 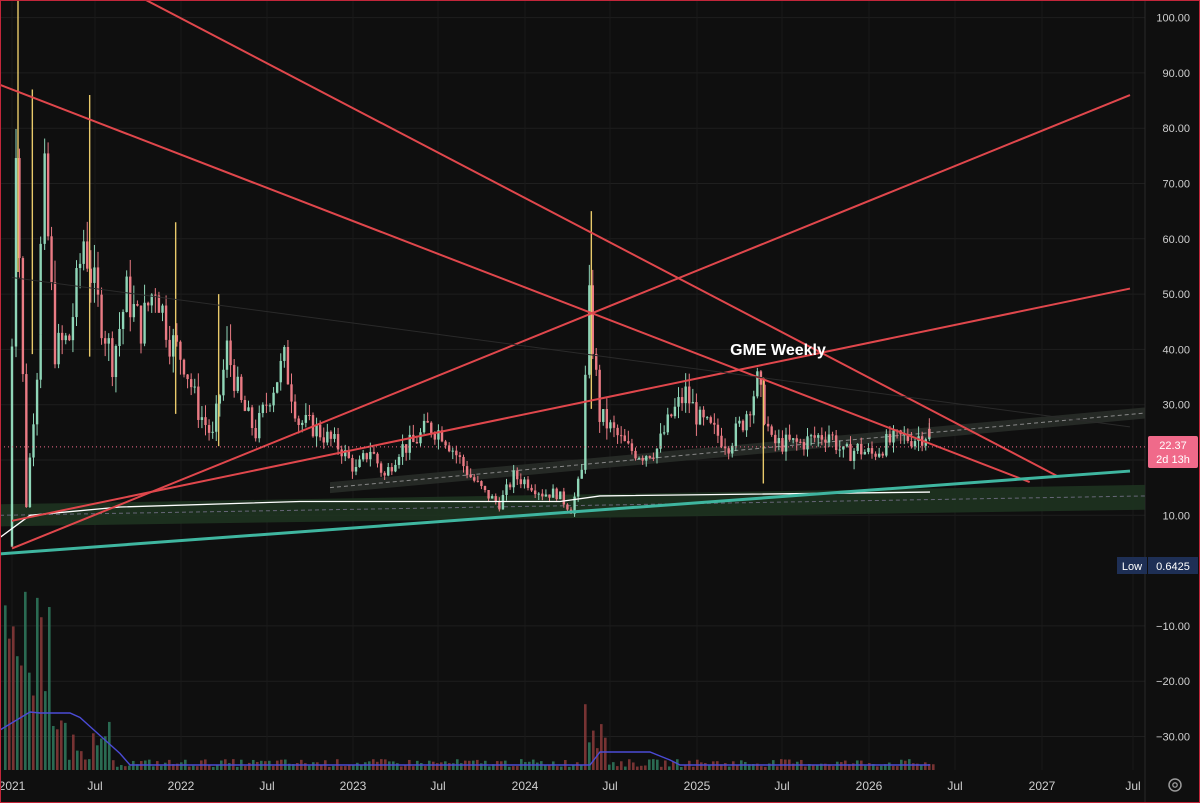 What do you see at coordinates (1176, 129) in the screenshot?
I see `y-tick-label: 80.00` at bounding box center [1176, 129].